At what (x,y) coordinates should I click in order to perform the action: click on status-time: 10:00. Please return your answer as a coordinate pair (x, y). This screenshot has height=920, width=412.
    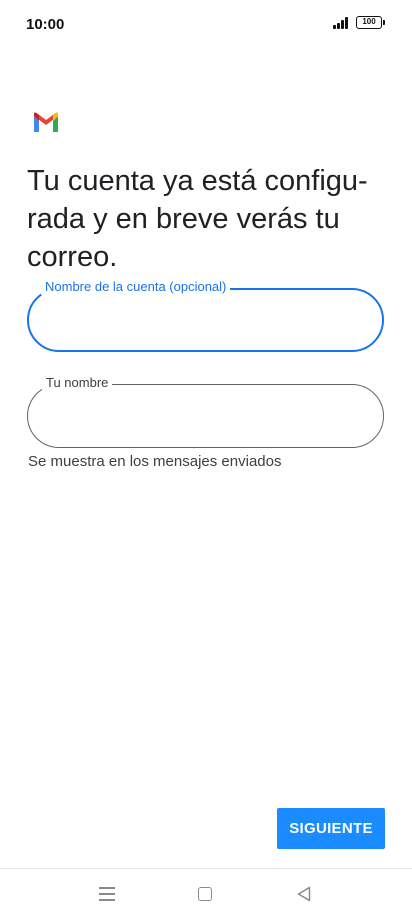
    Looking at the image, I should click on (45, 24).